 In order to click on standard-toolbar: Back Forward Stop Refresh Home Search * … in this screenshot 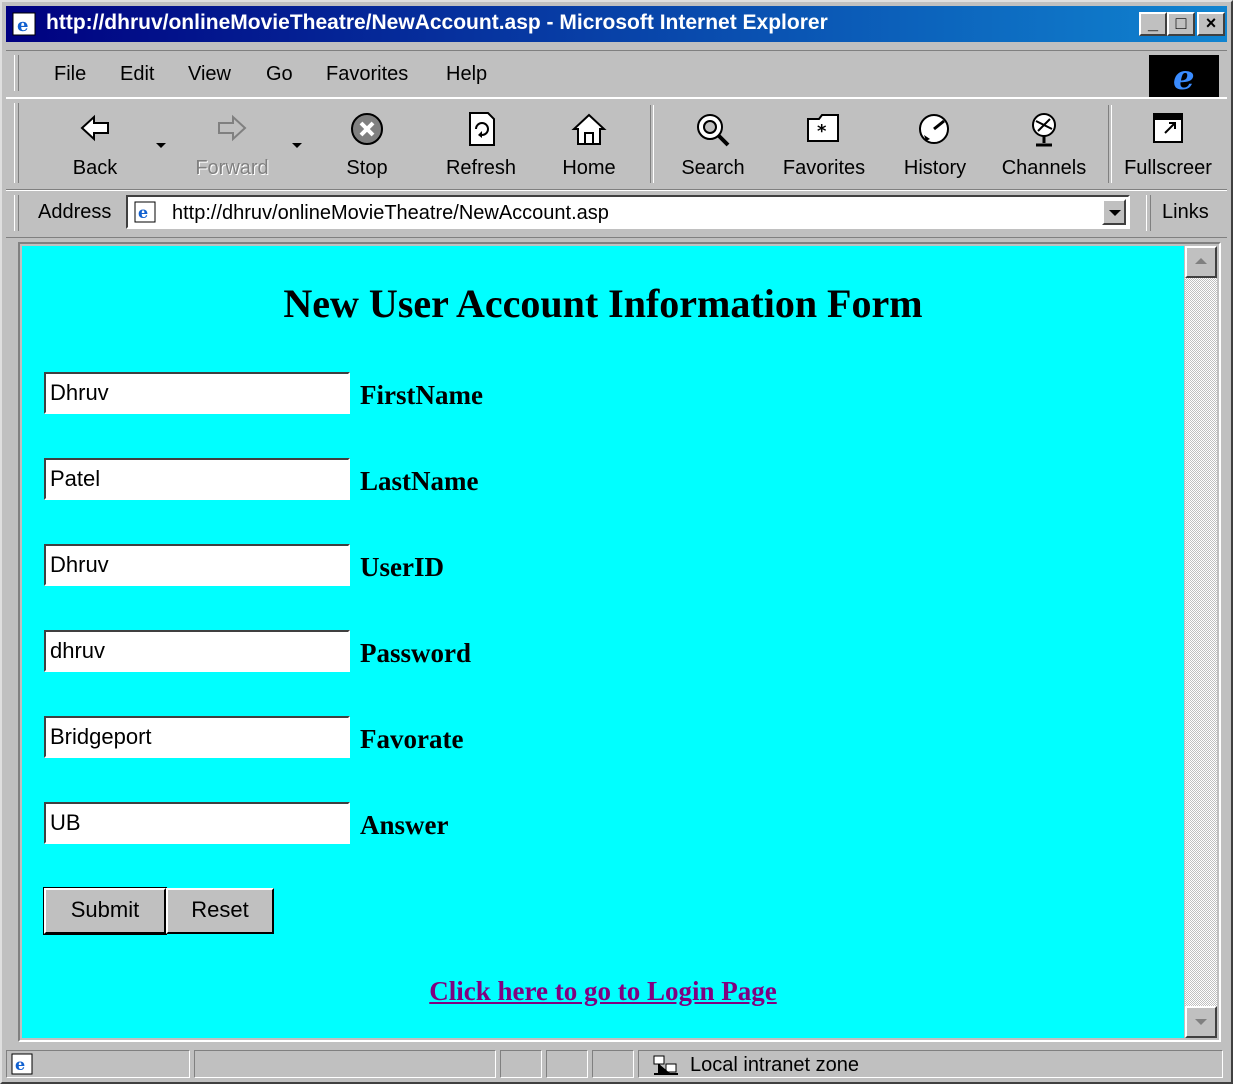, I will do `click(616, 144)`.